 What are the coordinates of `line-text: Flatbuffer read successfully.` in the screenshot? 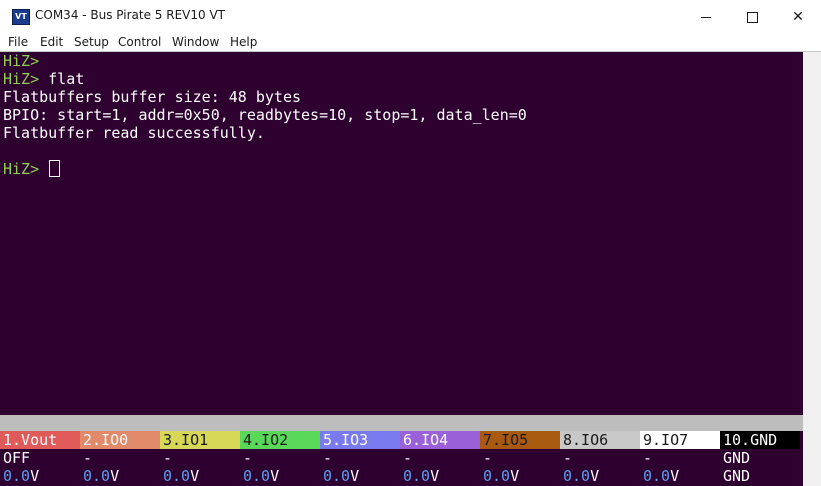 It's located at (134, 133).